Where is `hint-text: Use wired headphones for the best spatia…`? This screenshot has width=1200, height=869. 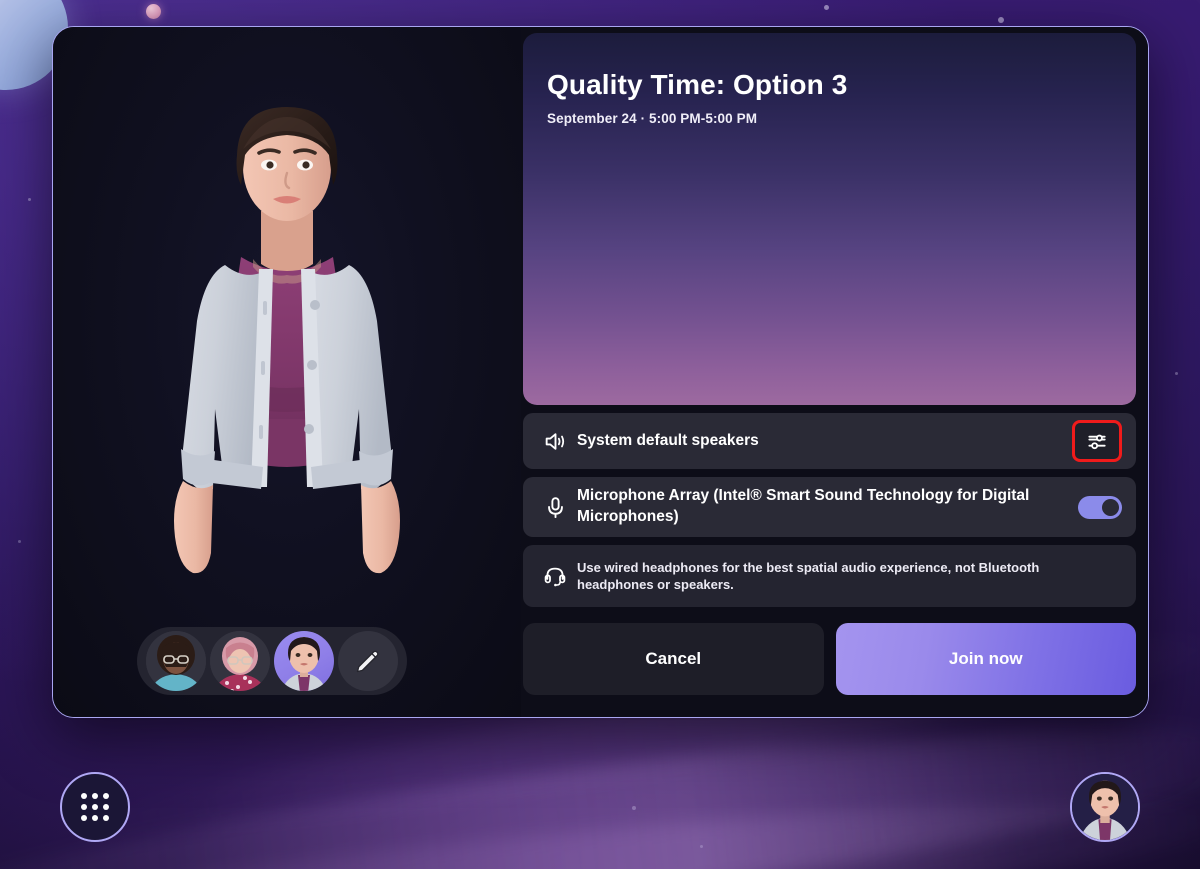
hint-text: Use wired headphones for the best spatia… is located at coordinates (808, 576).